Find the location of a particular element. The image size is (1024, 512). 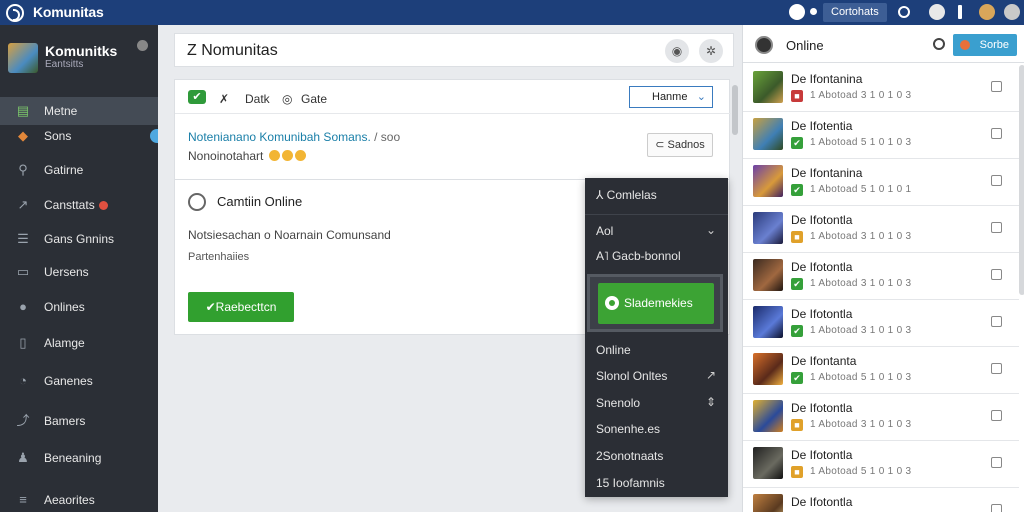

sidebar-item-onlines: ● Onlines is located at coordinates (79, 307).